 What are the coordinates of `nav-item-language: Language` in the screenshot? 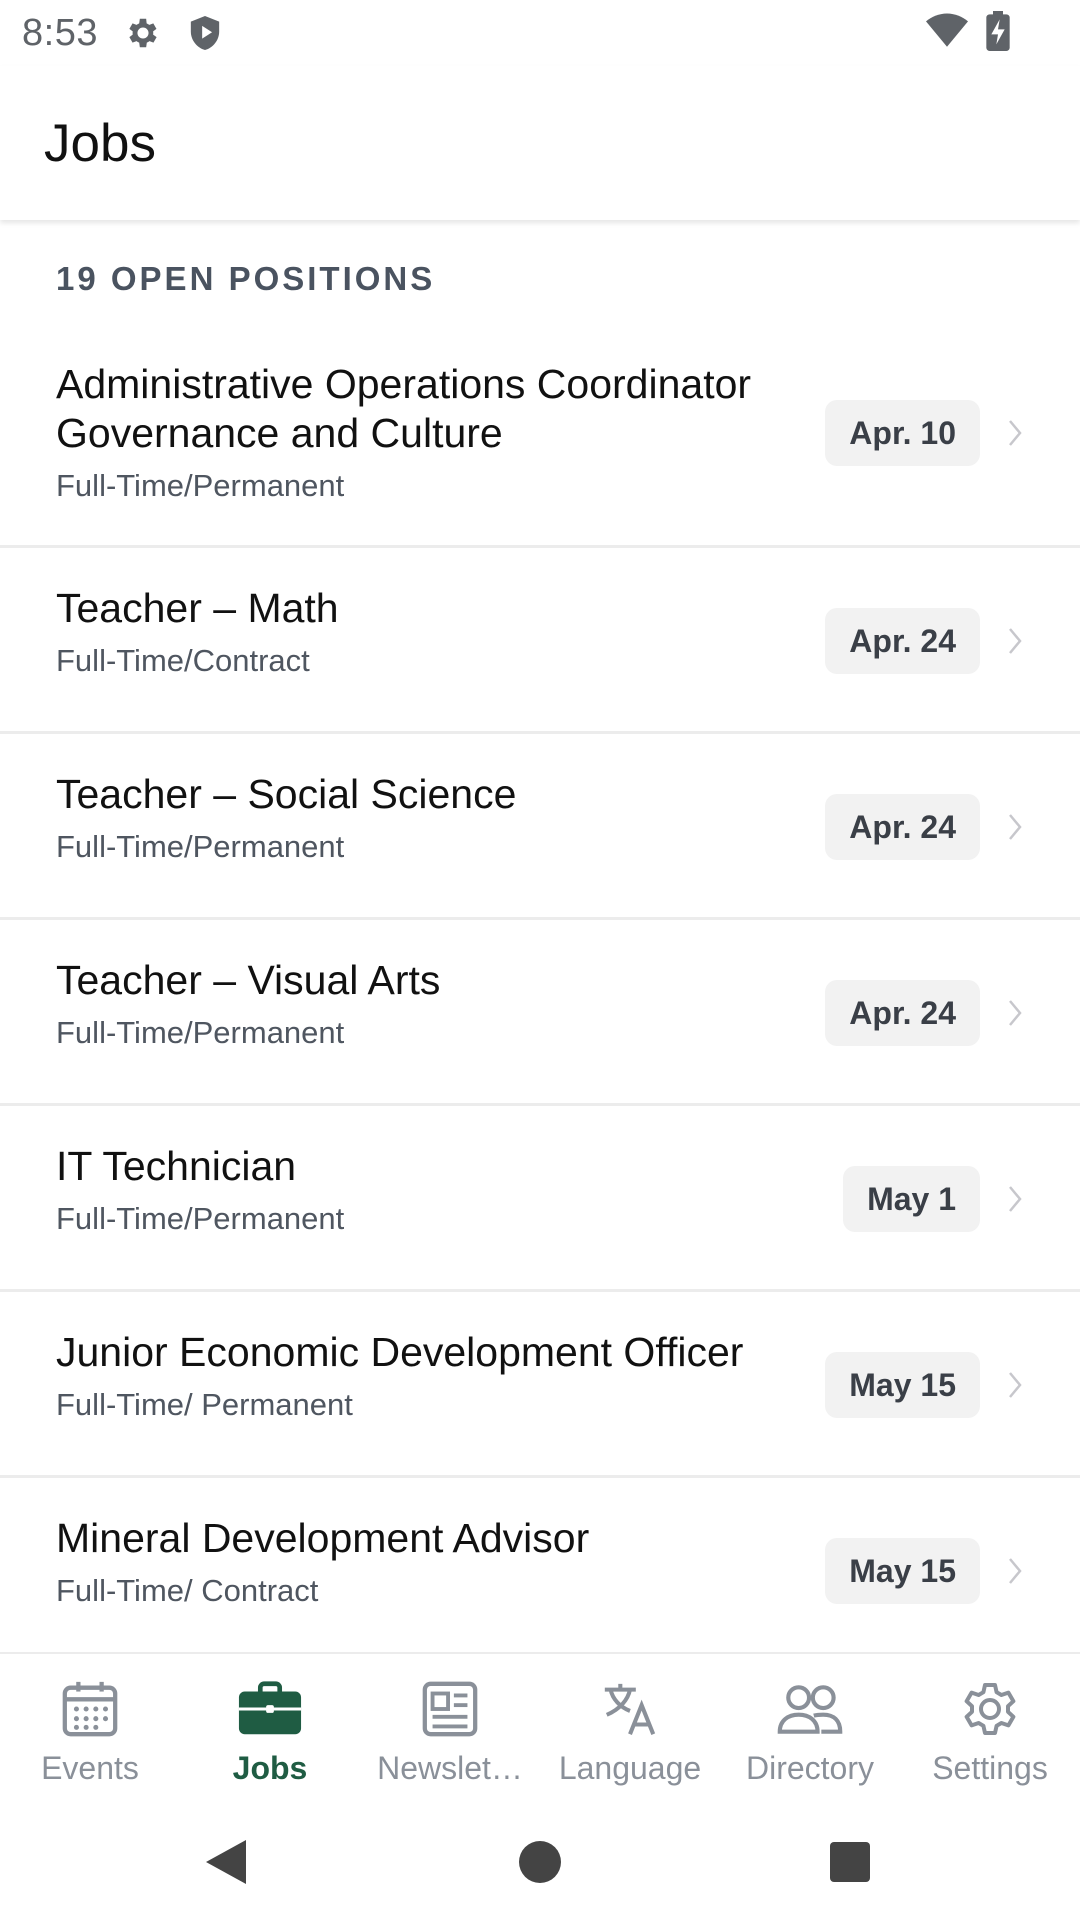 It's located at (630, 1728).